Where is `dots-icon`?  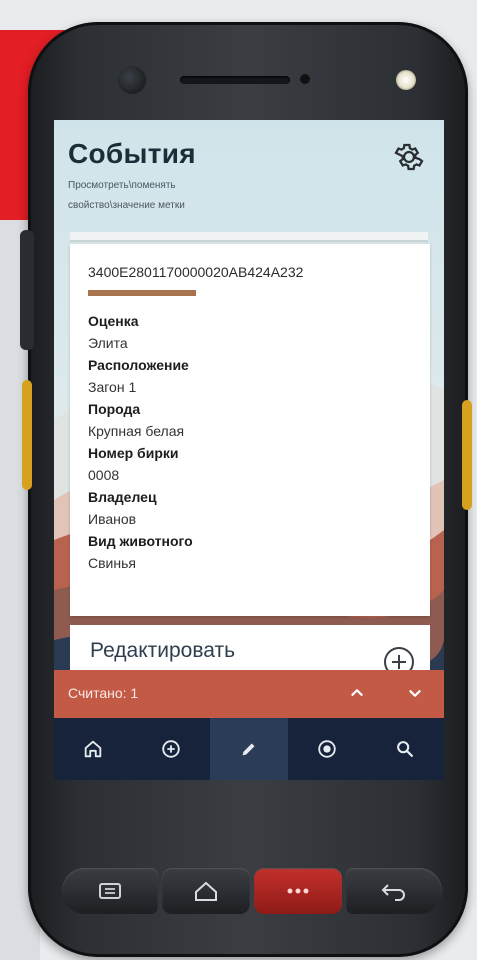
dots-icon is located at coordinates (298, 891).